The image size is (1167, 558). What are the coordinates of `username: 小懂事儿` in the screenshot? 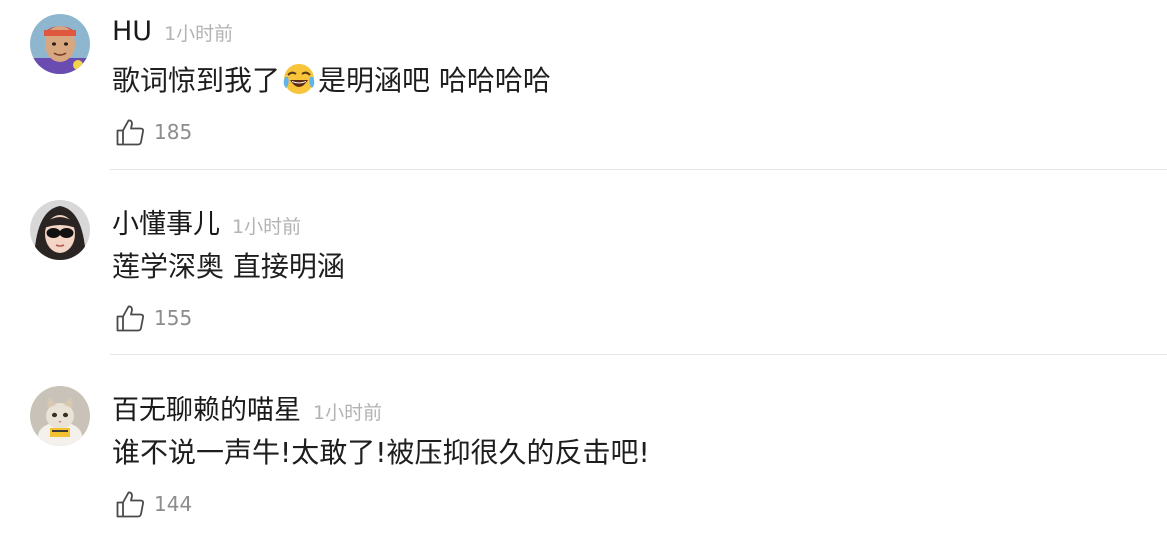 It's located at (166, 221).